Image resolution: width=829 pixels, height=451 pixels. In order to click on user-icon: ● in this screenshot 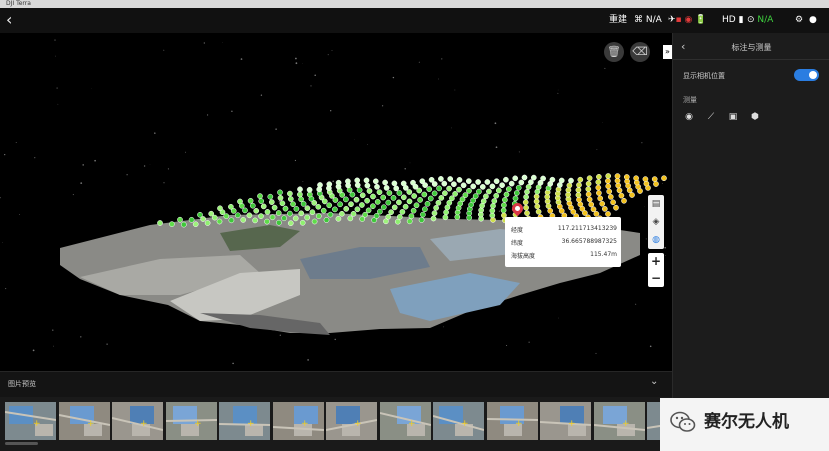, I will do `click(813, 20)`.